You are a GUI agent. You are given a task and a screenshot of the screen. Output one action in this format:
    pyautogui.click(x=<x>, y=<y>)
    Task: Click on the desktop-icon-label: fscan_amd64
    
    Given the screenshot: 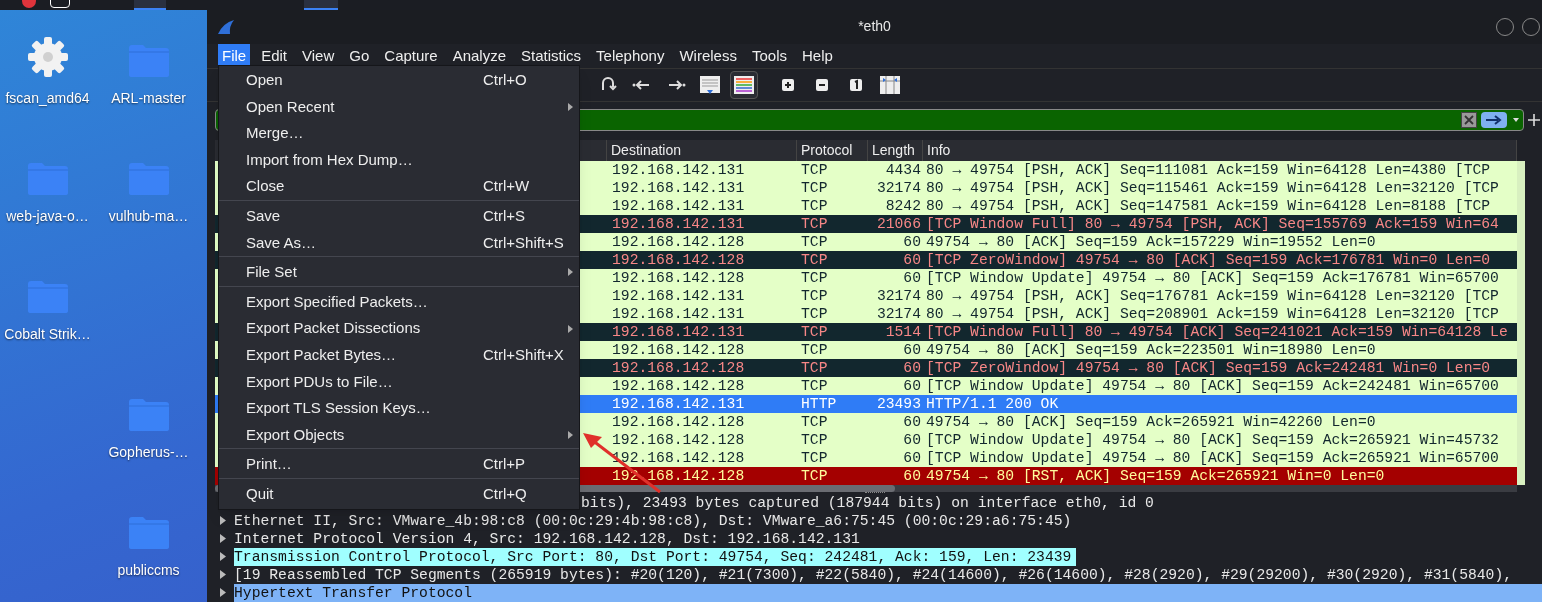 What is the action you would take?
    pyautogui.click(x=47, y=98)
    